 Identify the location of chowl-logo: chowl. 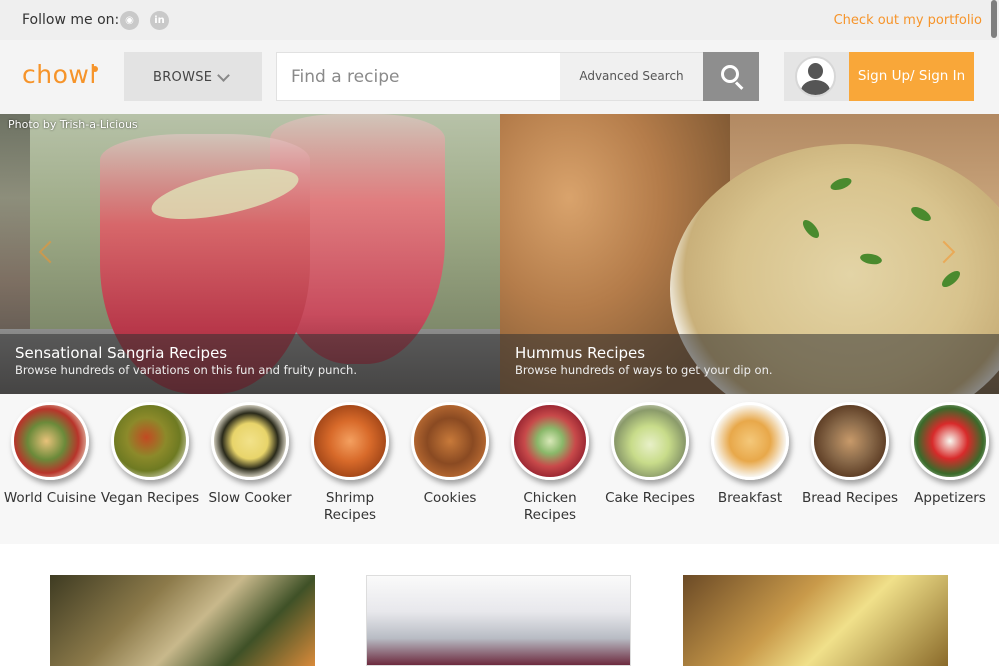
(59, 74).